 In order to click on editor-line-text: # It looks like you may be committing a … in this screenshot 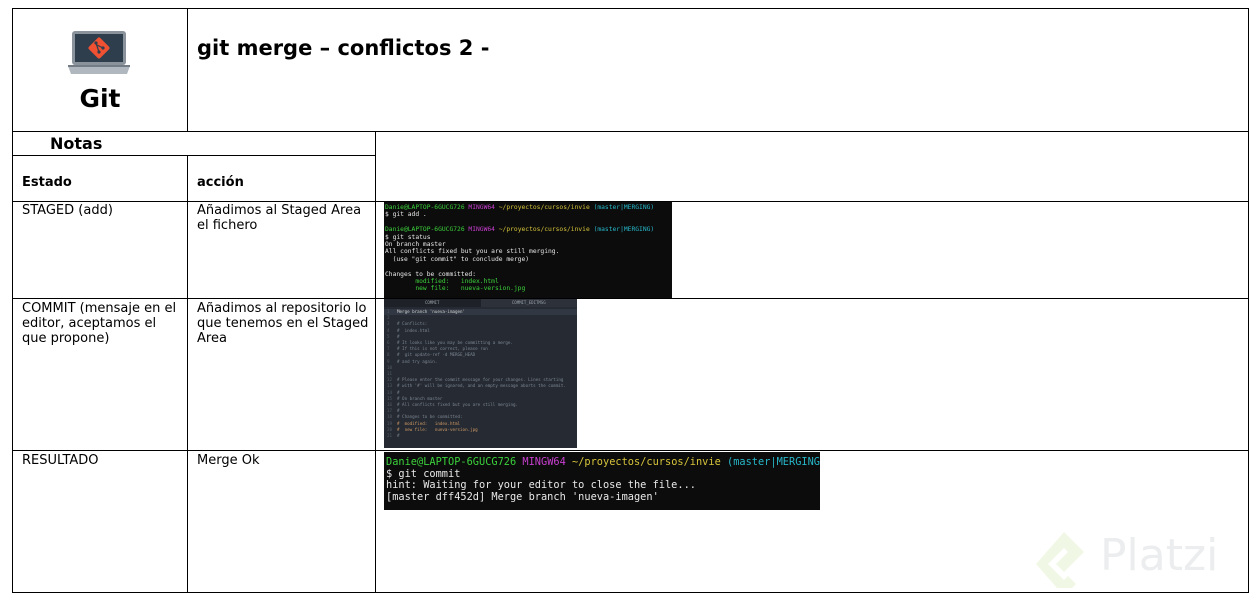, I will do `click(455, 343)`.